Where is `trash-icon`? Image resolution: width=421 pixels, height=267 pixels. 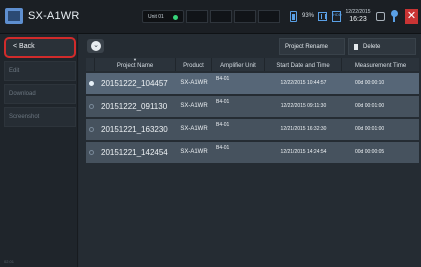 trash-icon is located at coordinates (356, 47).